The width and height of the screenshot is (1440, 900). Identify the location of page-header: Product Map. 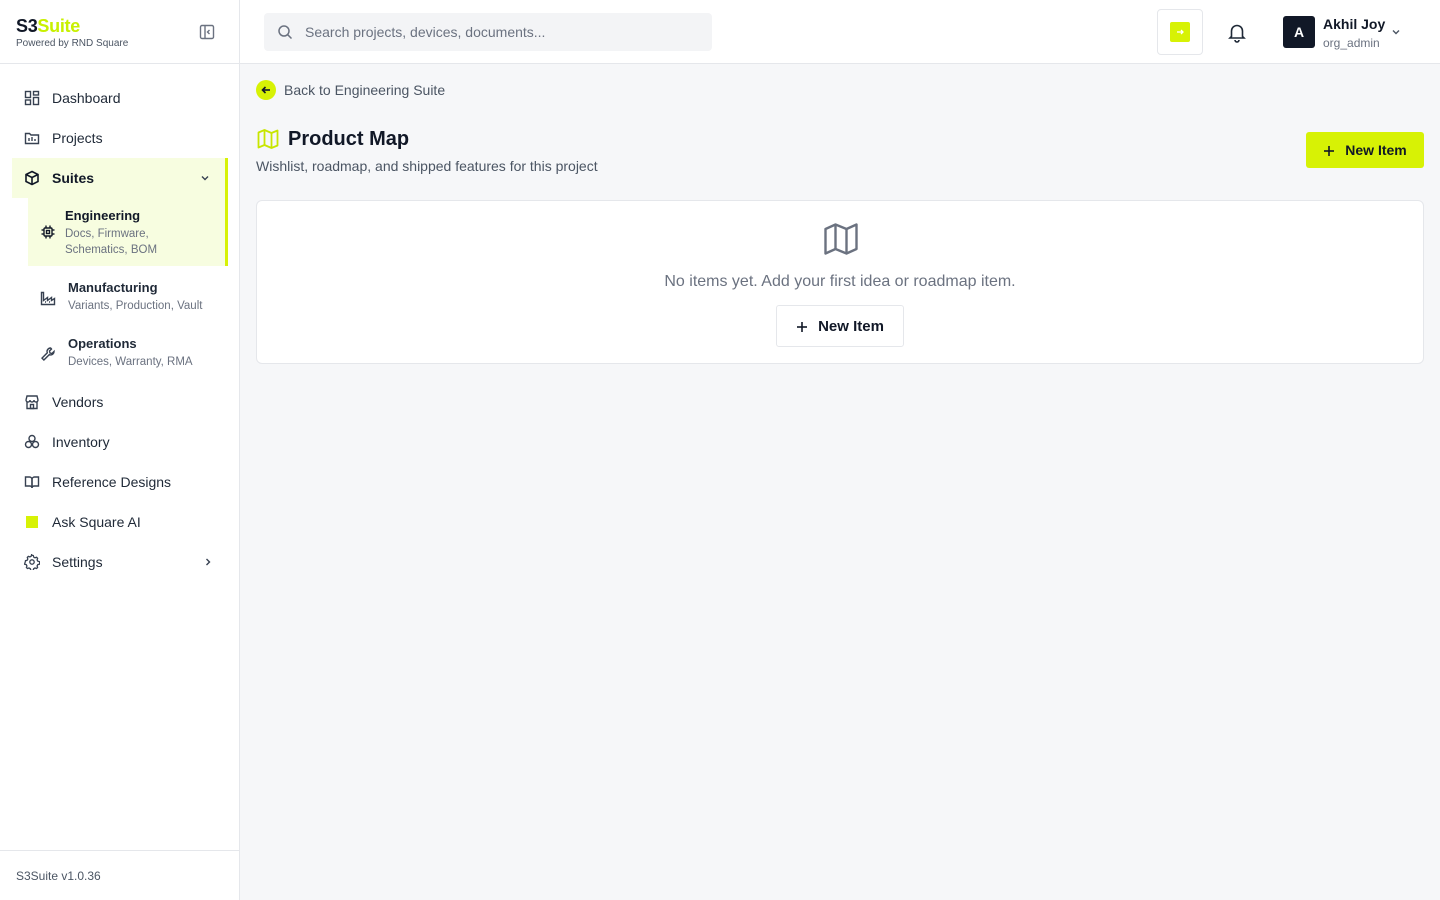
(332, 139).